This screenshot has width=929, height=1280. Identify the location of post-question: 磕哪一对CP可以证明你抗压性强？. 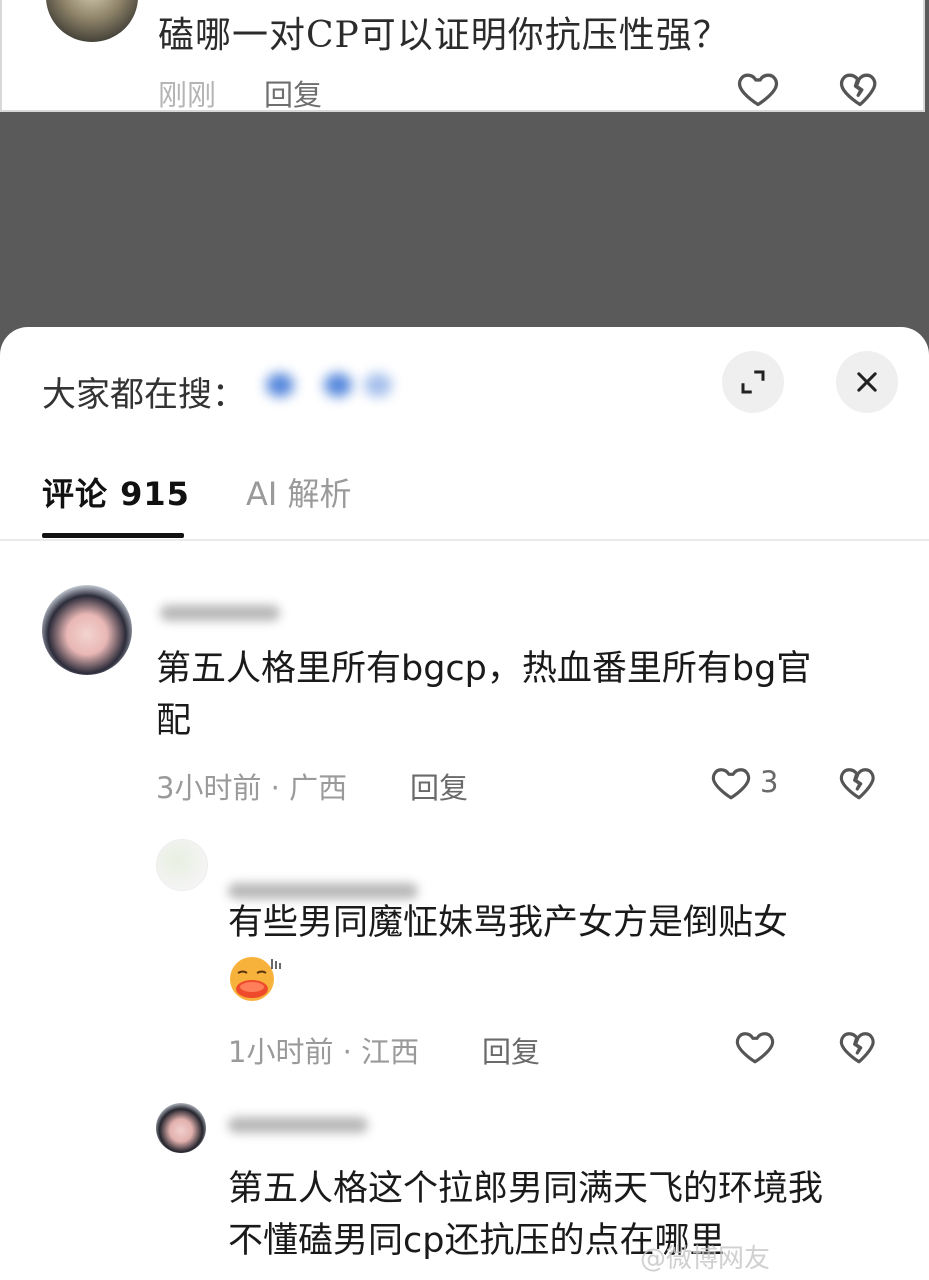
(444, 35).